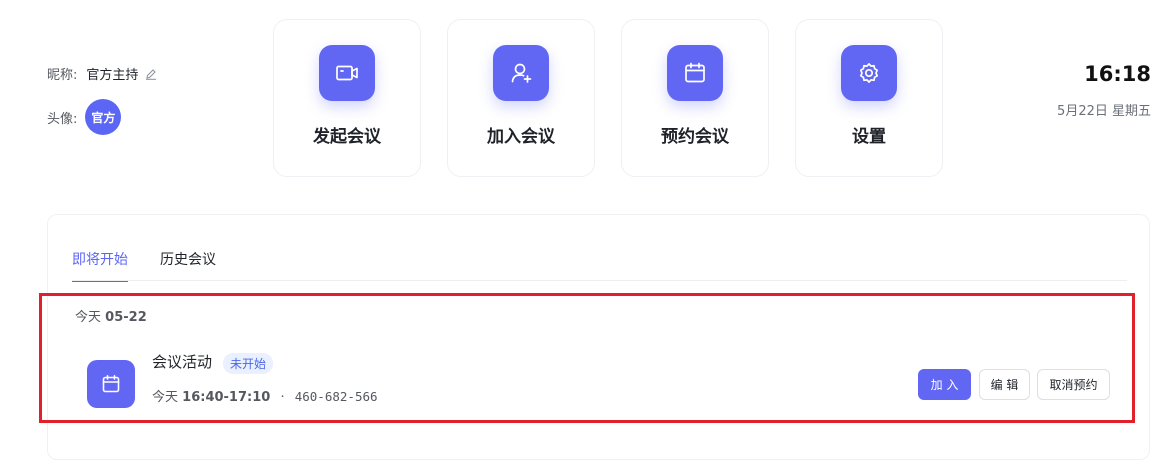 This screenshot has width=1173, height=472. Describe the element at coordinates (88, 317) in the screenshot. I see `date-group-prefix: 今天` at that location.